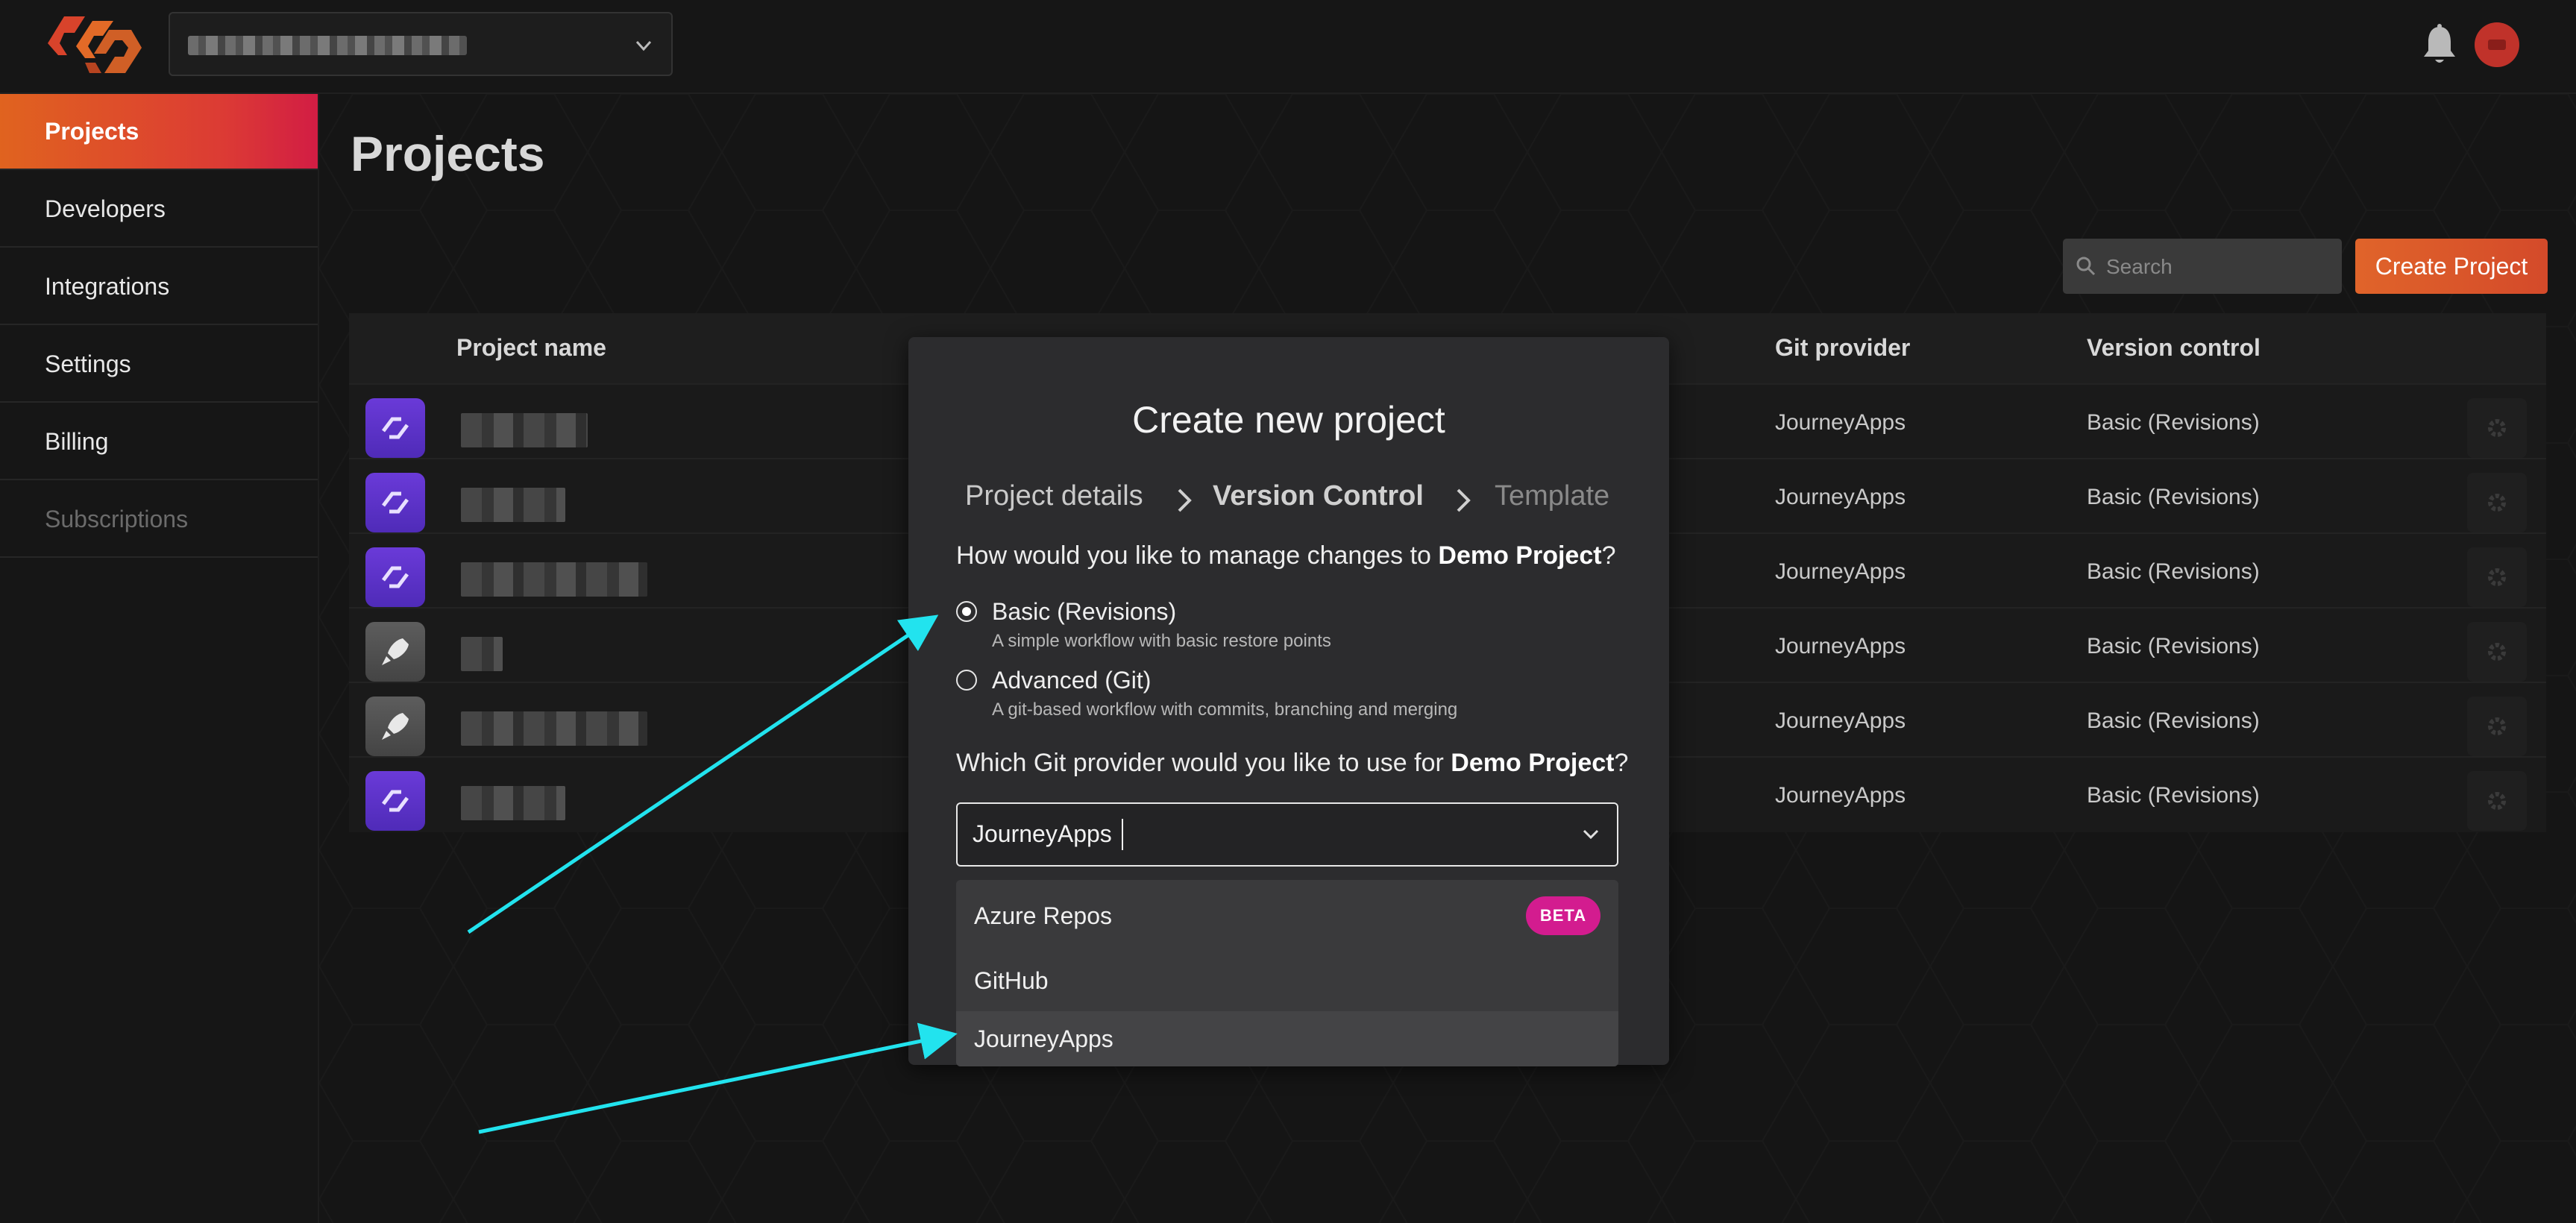  I want to click on beta-badge: BETA, so click(1563, 915).